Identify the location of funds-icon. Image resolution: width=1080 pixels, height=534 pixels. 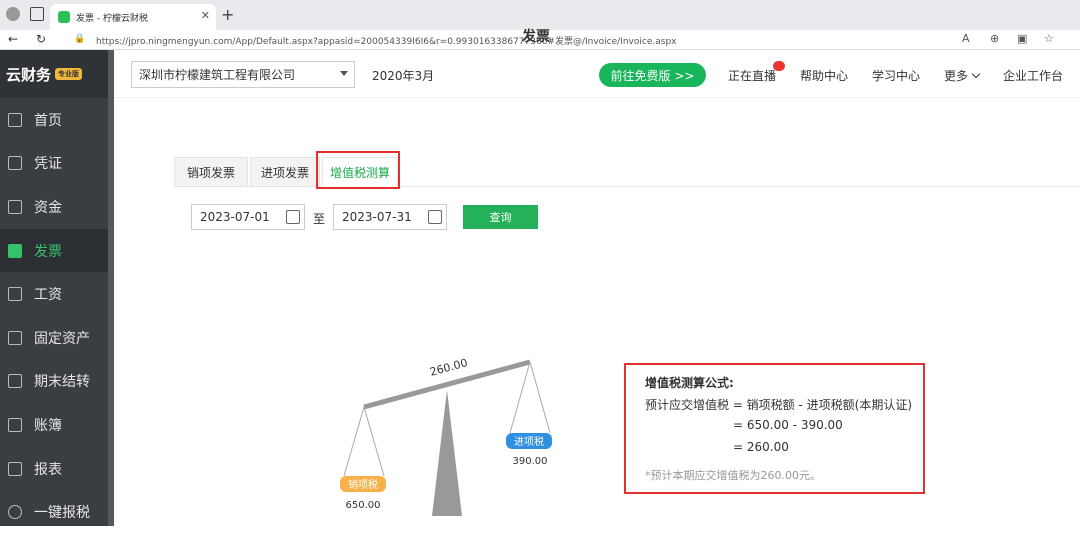
(15, 206).